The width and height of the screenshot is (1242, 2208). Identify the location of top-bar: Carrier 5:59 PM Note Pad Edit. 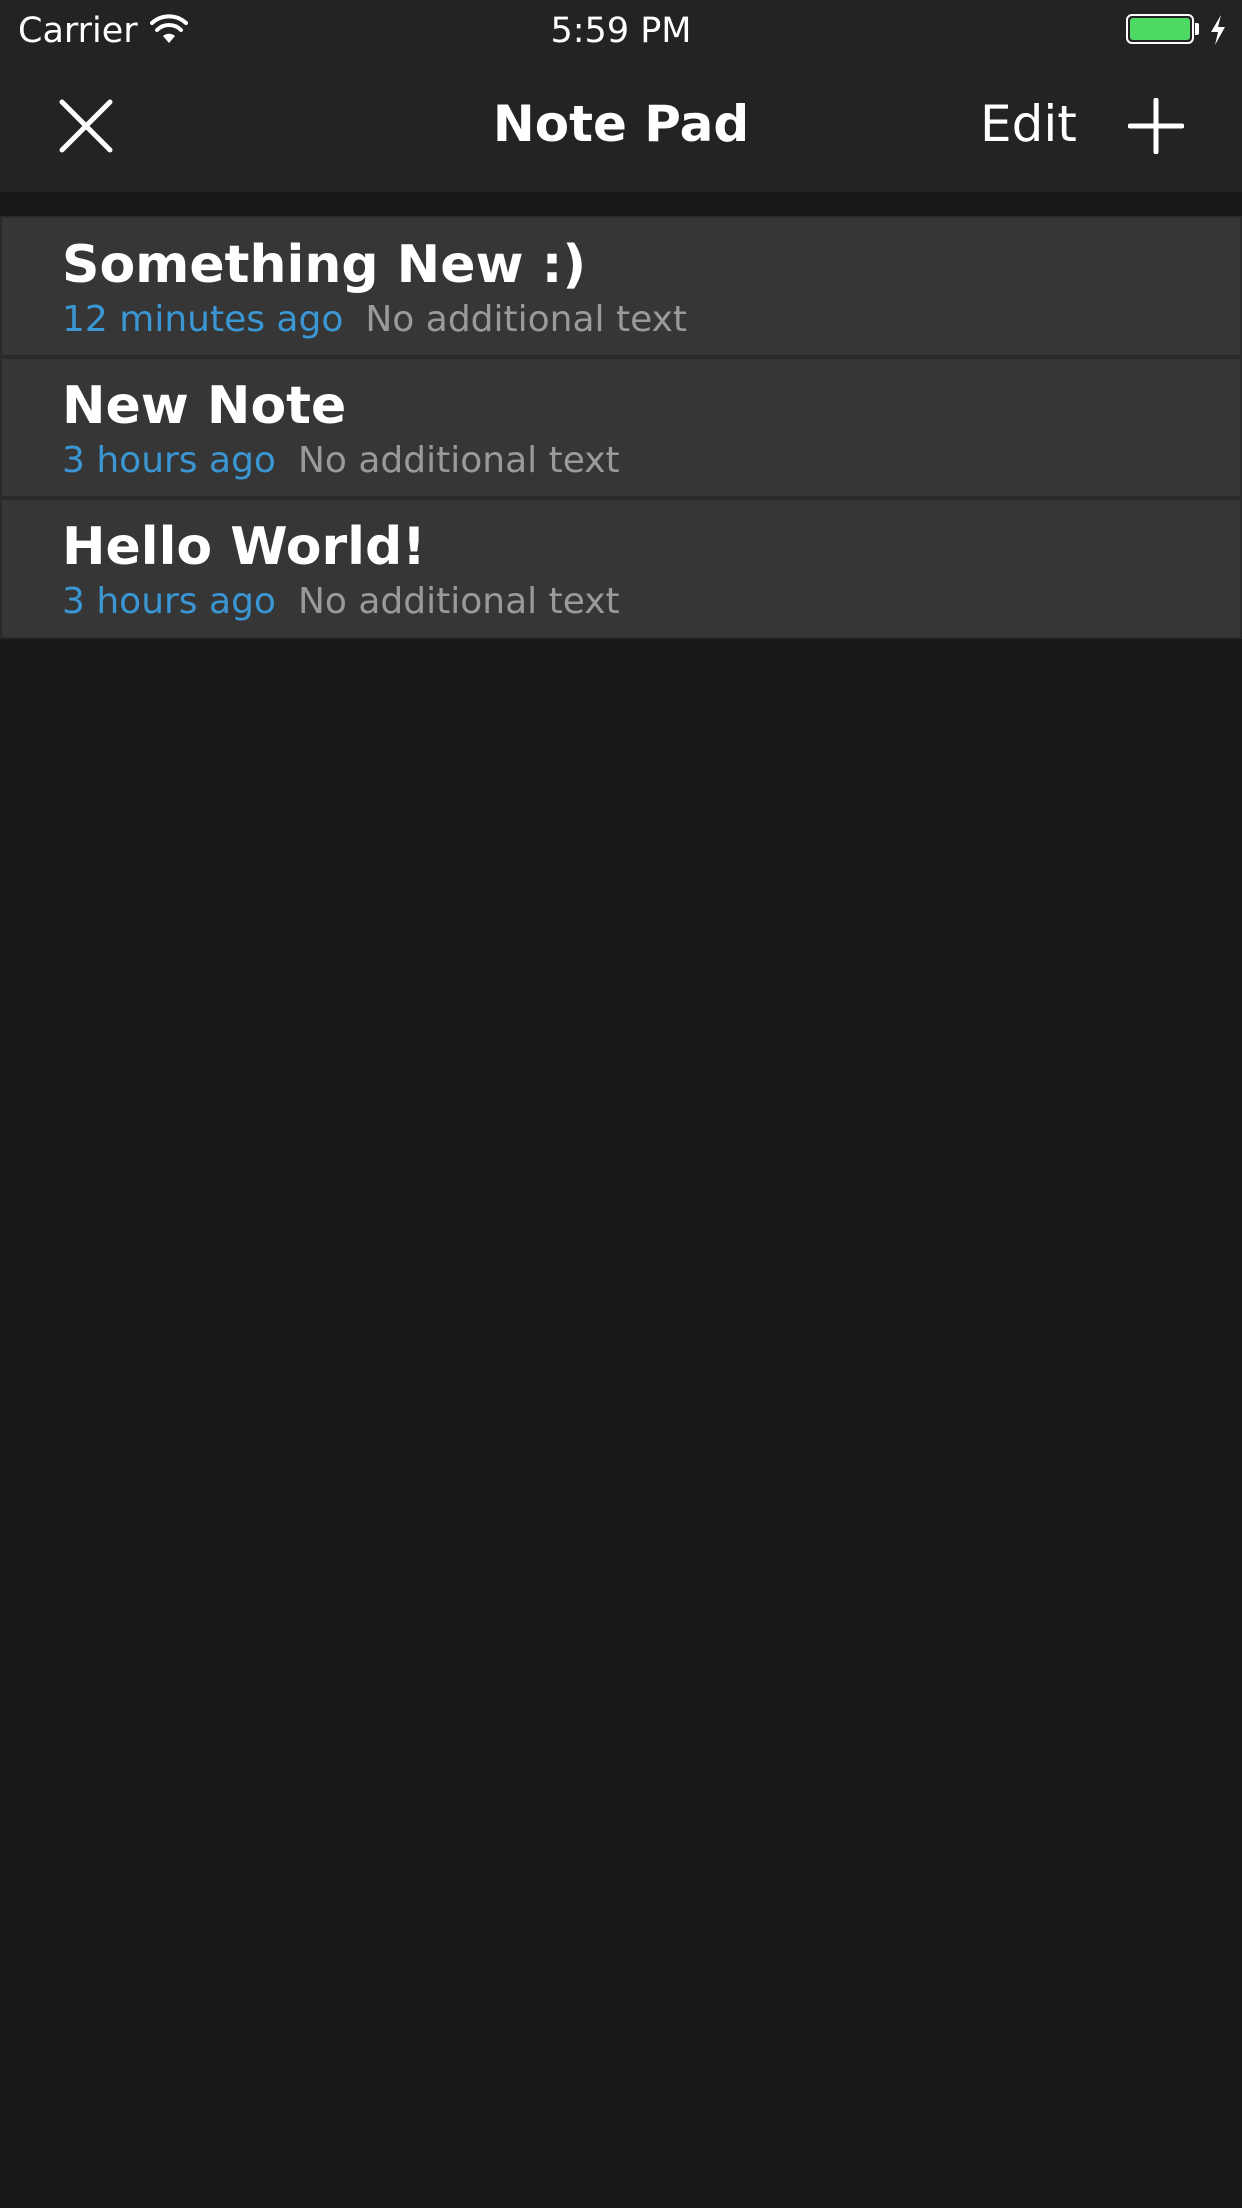
(621, 96).